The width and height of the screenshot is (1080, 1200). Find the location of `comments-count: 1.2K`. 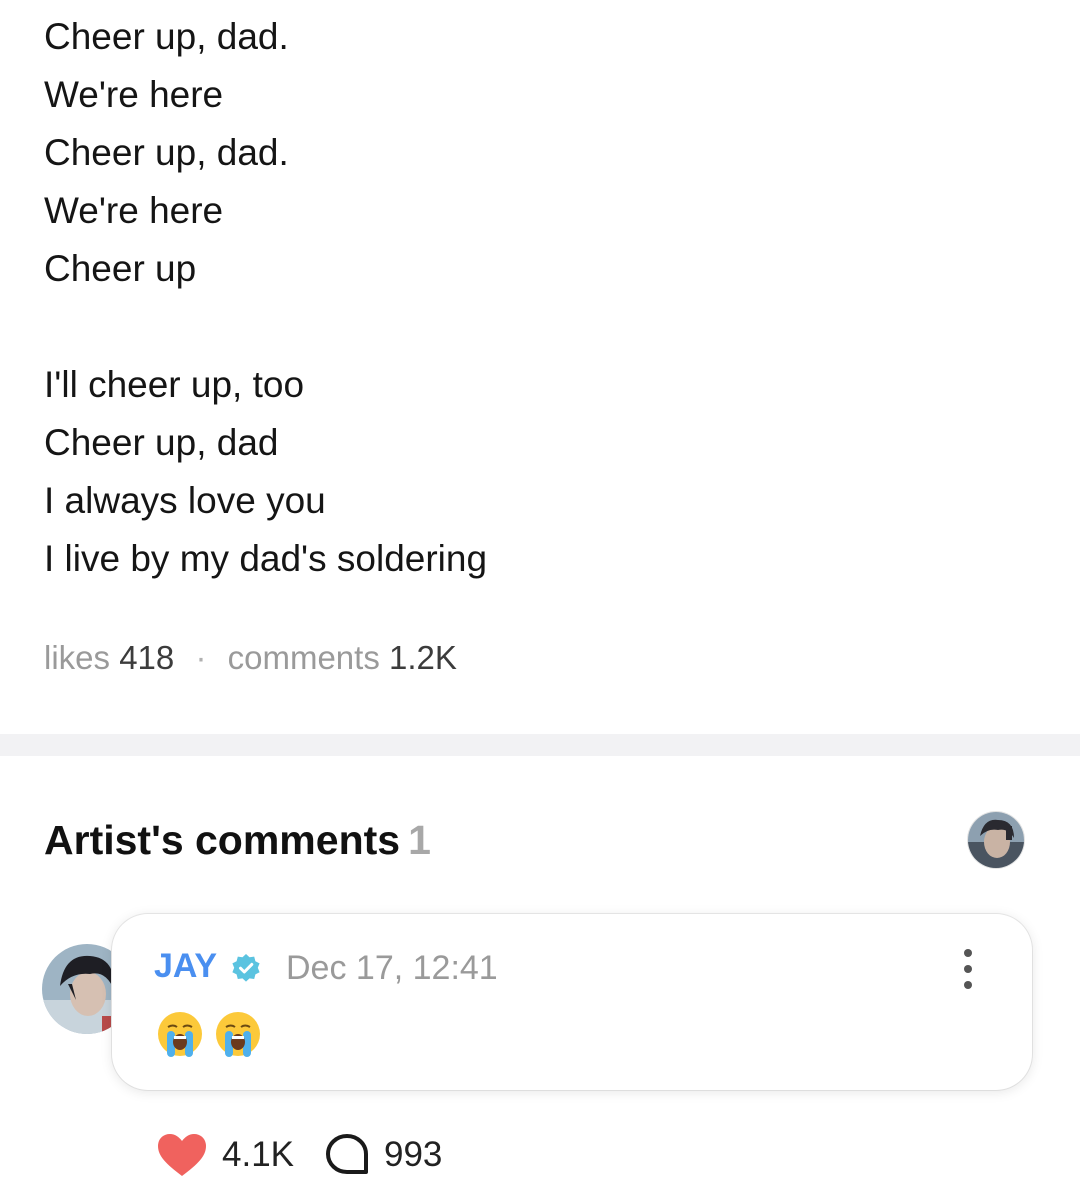

comments-count: 1.2K is located at coordinates (423, 657).